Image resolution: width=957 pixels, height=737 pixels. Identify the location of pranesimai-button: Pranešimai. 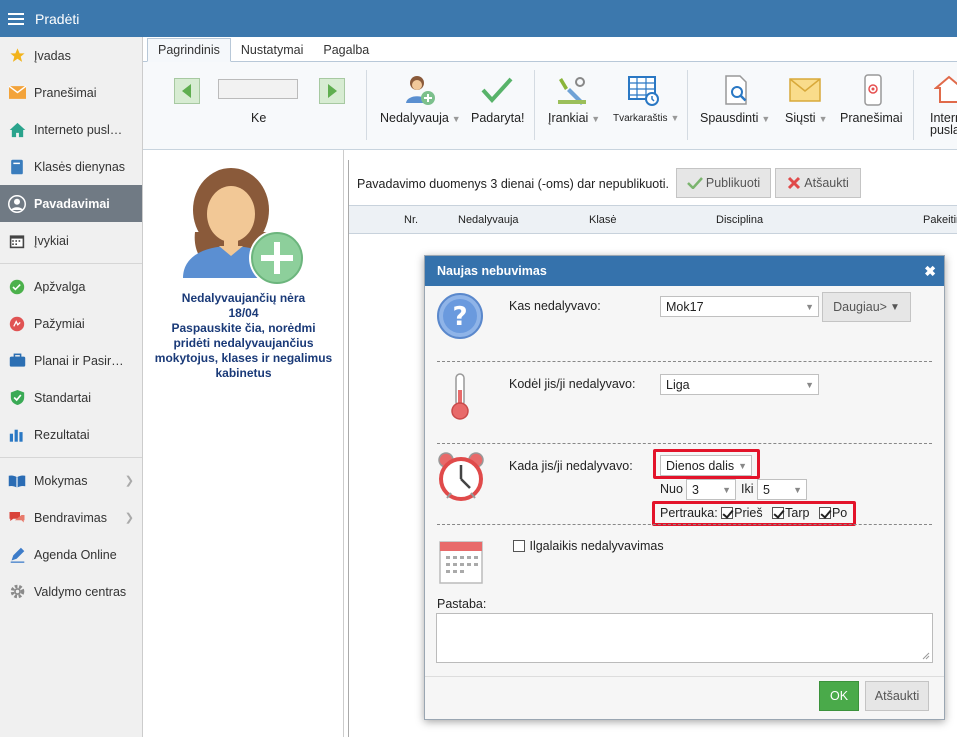
(871, 118).